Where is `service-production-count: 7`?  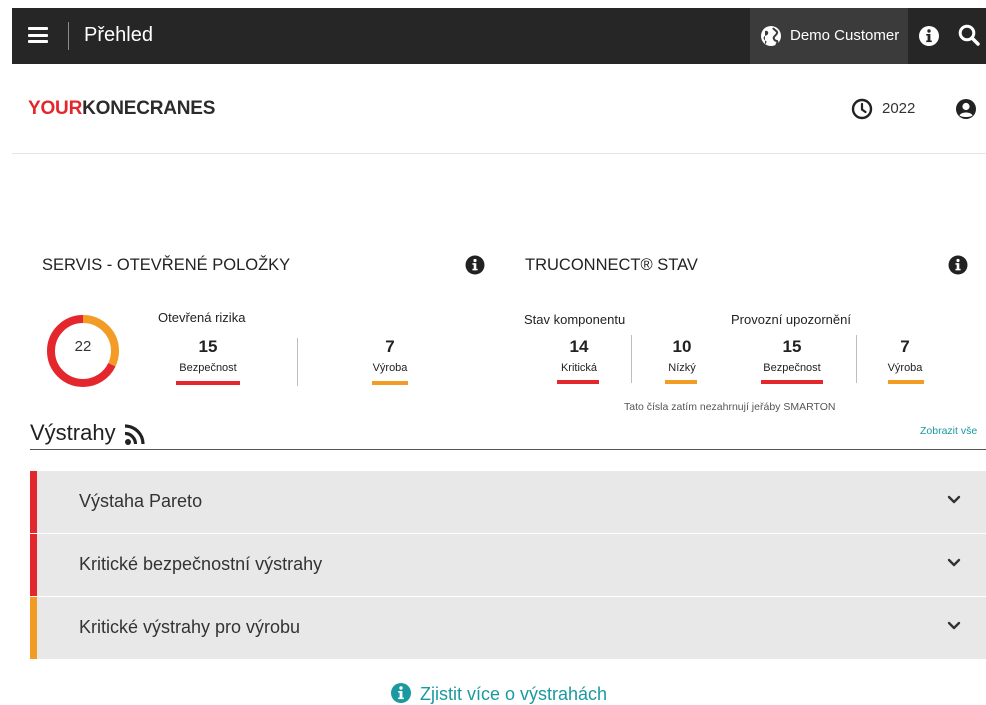 service-production-count: 7 is located at coordinates (390, 347).